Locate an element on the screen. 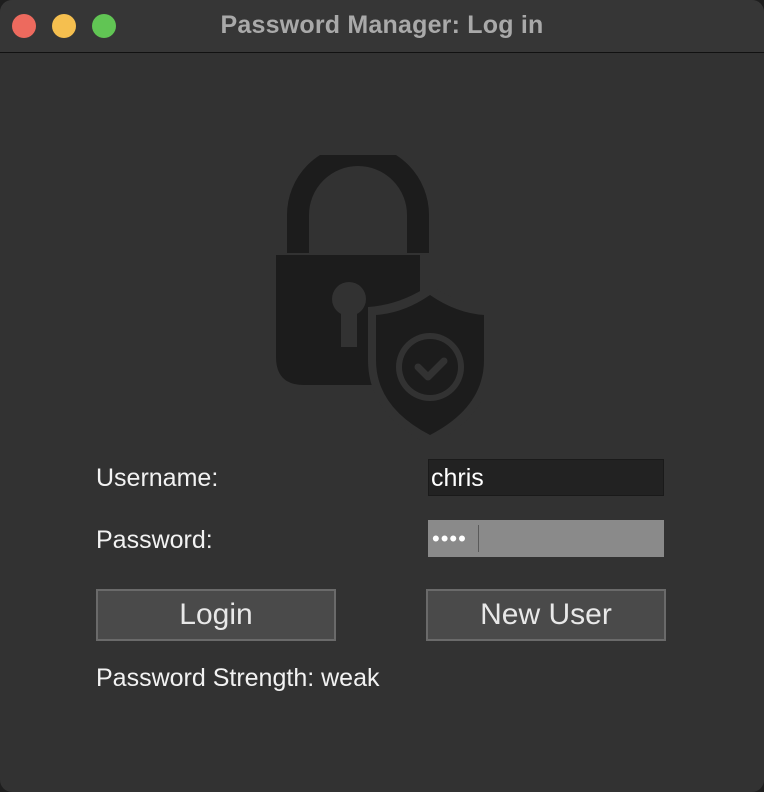 Image resolution: width=764 pixels, height=792 pixels. username-label: Username: is located at coordinates (157, 478).